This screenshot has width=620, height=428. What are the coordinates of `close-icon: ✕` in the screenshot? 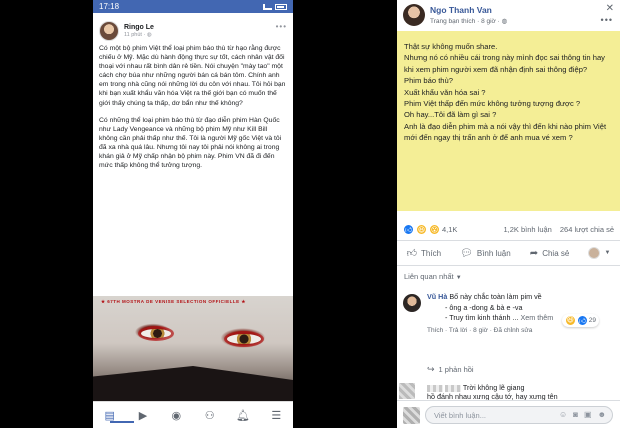 It's located at (610, 8).